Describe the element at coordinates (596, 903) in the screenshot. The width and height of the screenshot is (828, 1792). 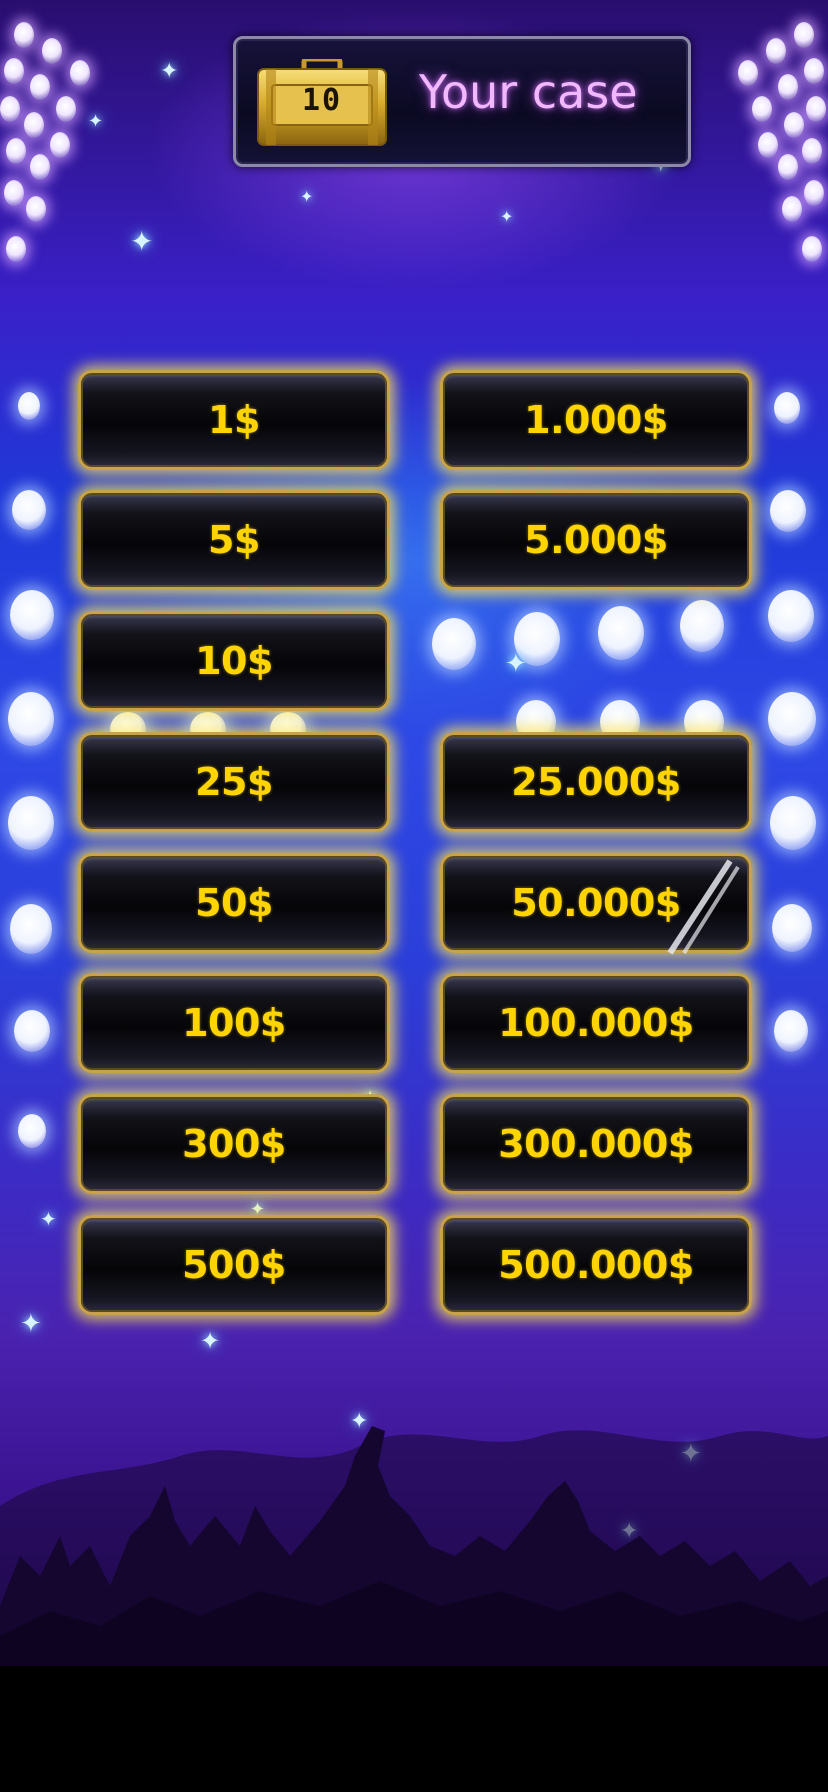
I see `prize-value: 50.000$` at that location.